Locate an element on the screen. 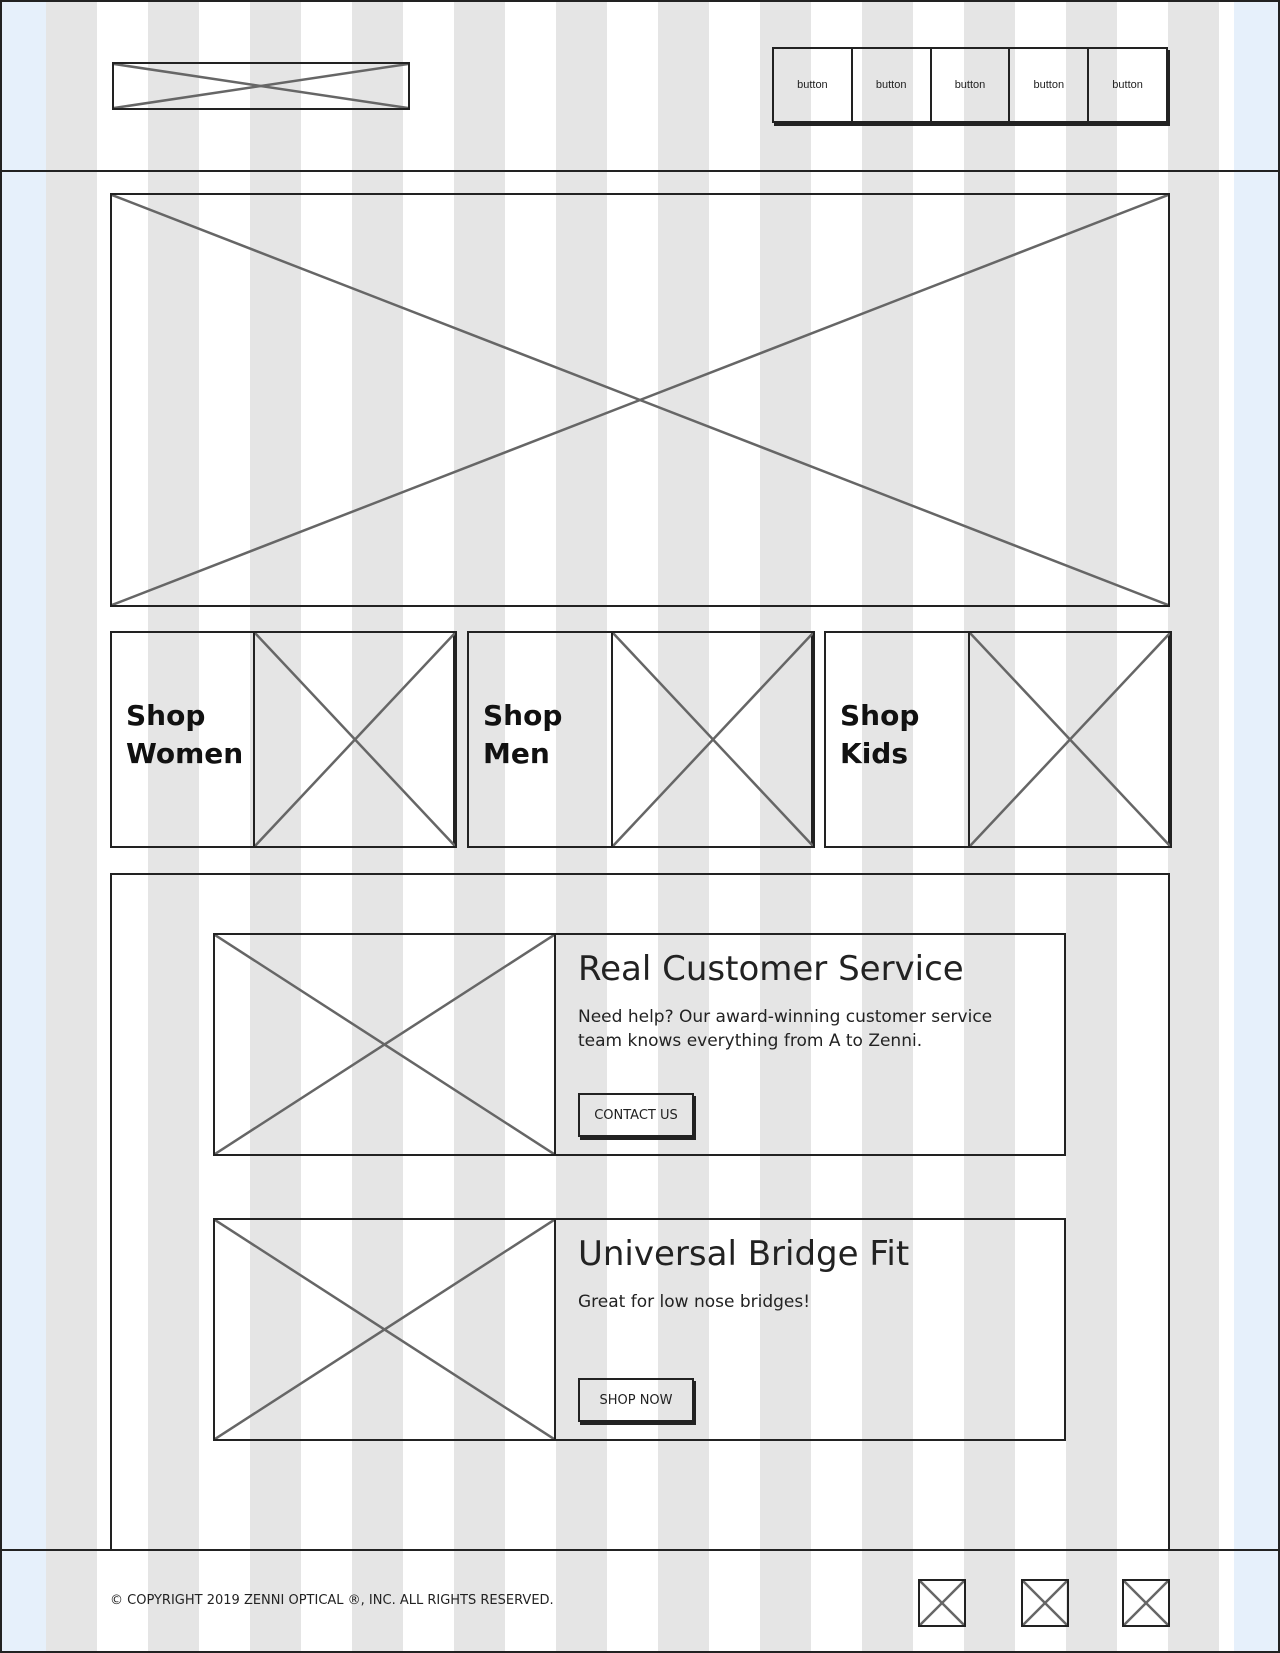 The width and height of the screenshot is (1280, 1653). feature-2-title: Universal Bridge Fit is located at coordinates (744, 1254).